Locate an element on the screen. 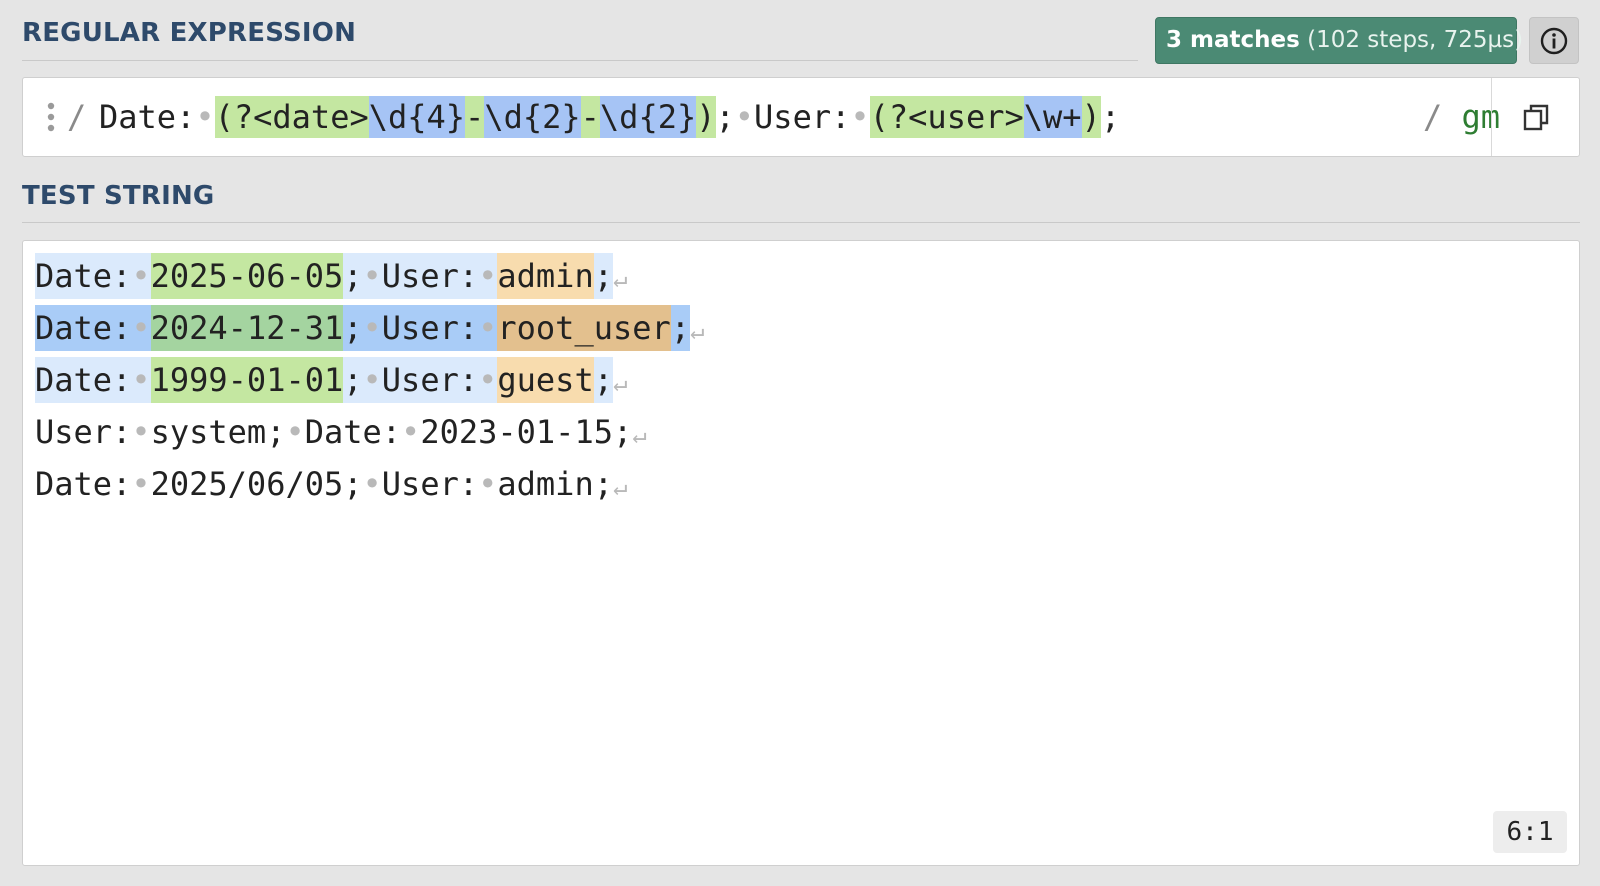 This screenshot has height=886, width=1600. test-line: User:•system;•Date:•2023-01-15;↵ is located at coordinates (369, 432).